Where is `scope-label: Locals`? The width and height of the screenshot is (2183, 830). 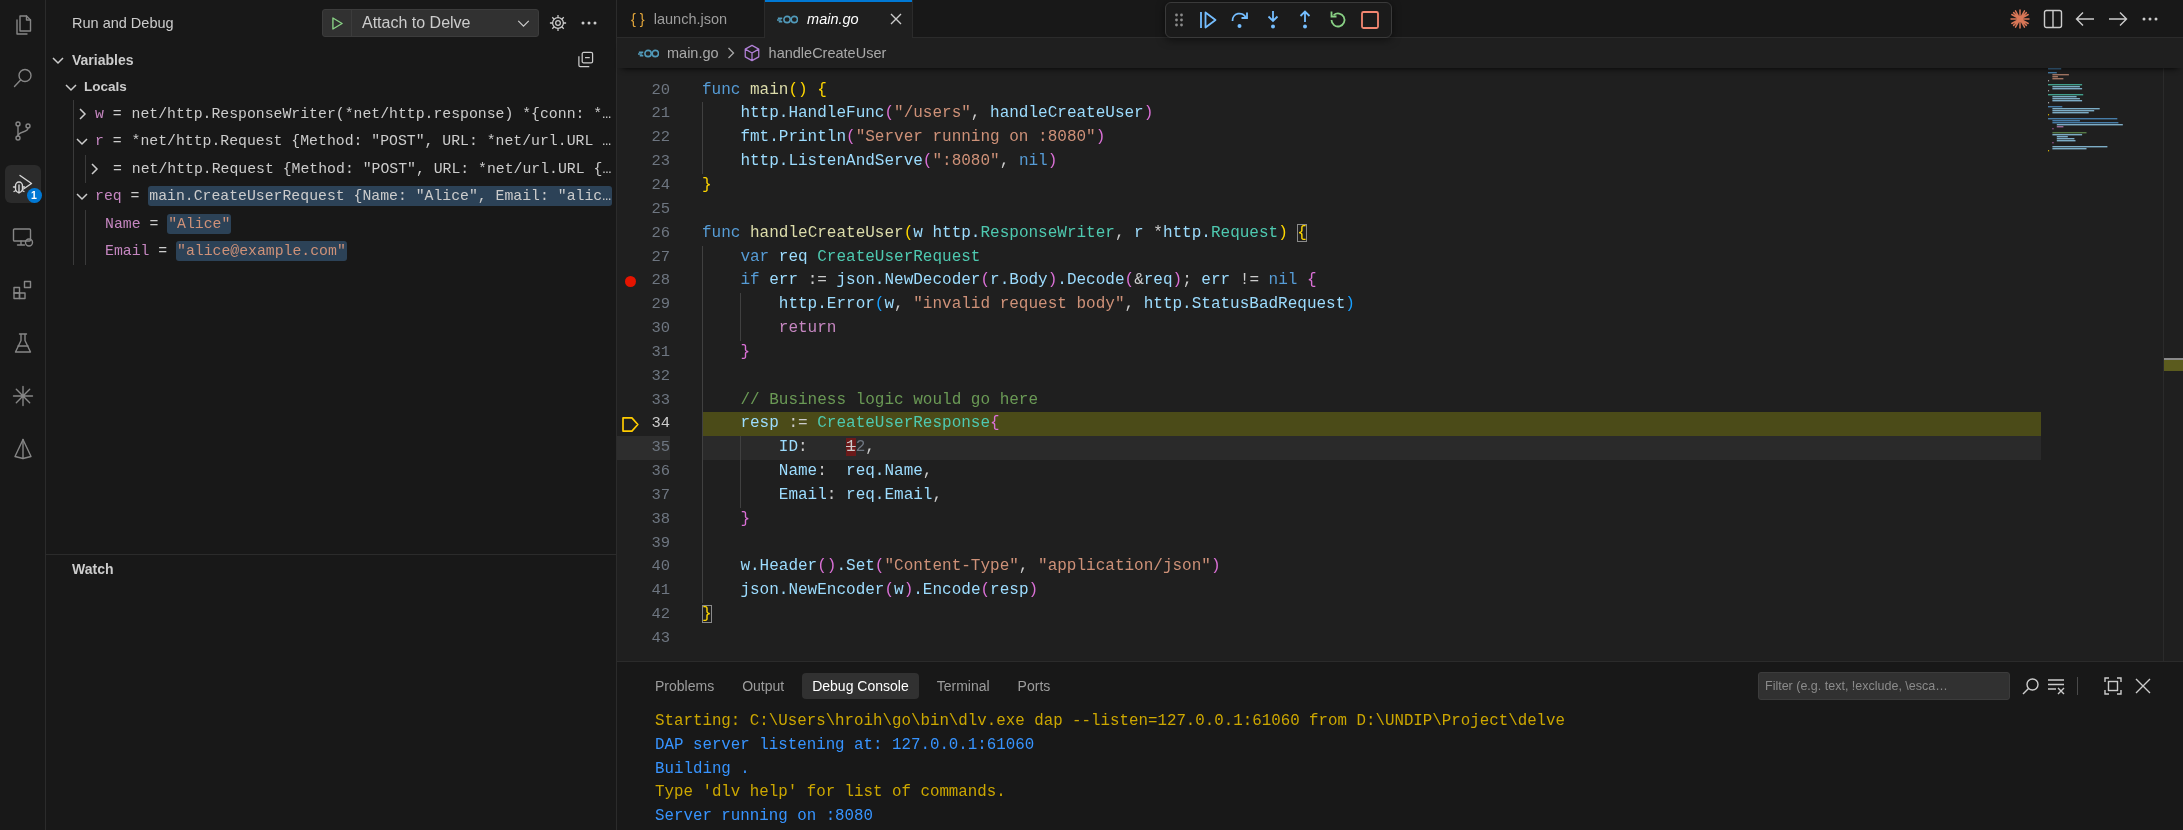 scope-label: Locals is located at coordinates (105, 87).